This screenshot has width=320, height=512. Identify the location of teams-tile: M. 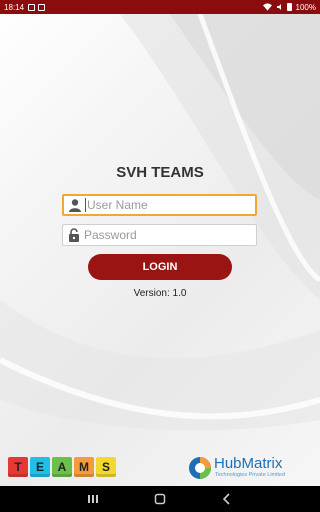
(84, 467).